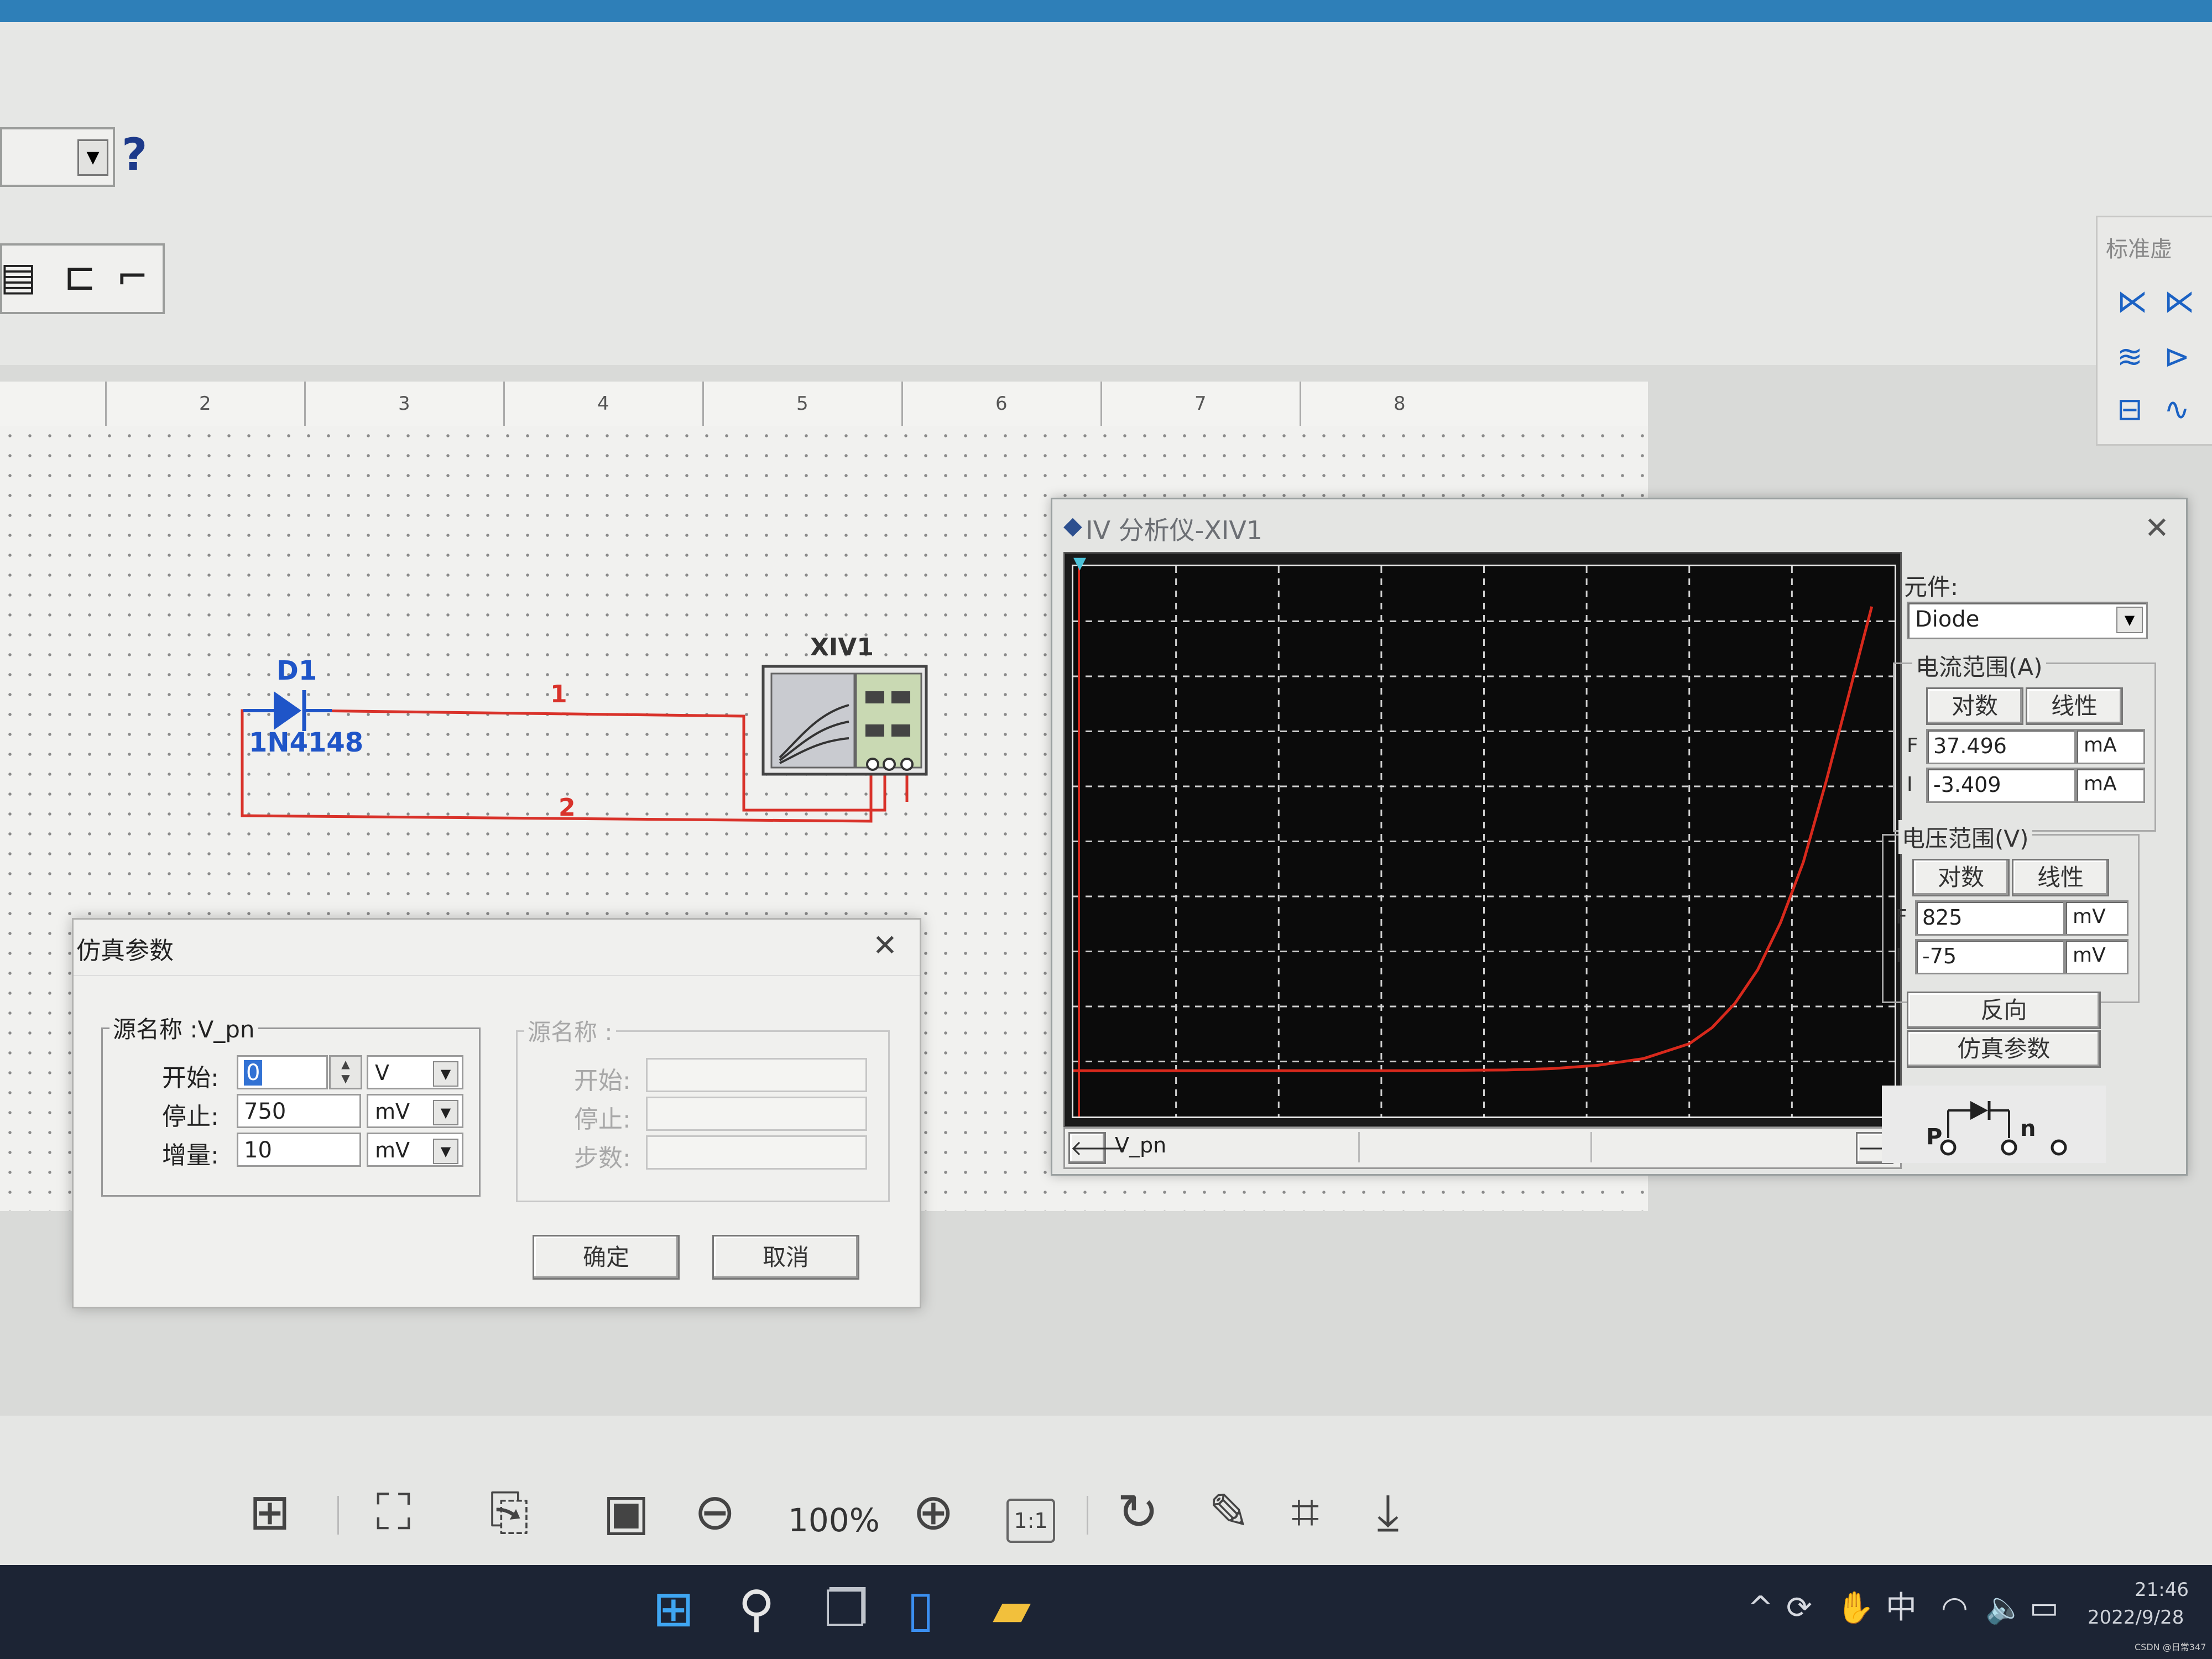 This screenshot has width=2212, height=1659. I want to click on iv-curve, so click(1473, 839).